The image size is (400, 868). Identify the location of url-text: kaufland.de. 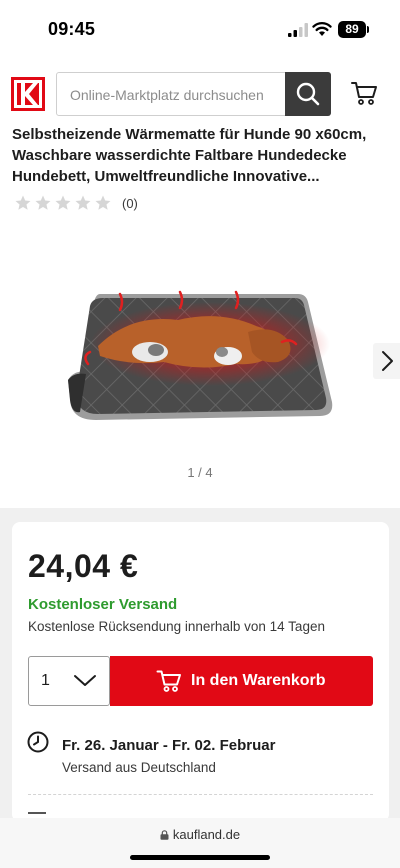
(206, 834).